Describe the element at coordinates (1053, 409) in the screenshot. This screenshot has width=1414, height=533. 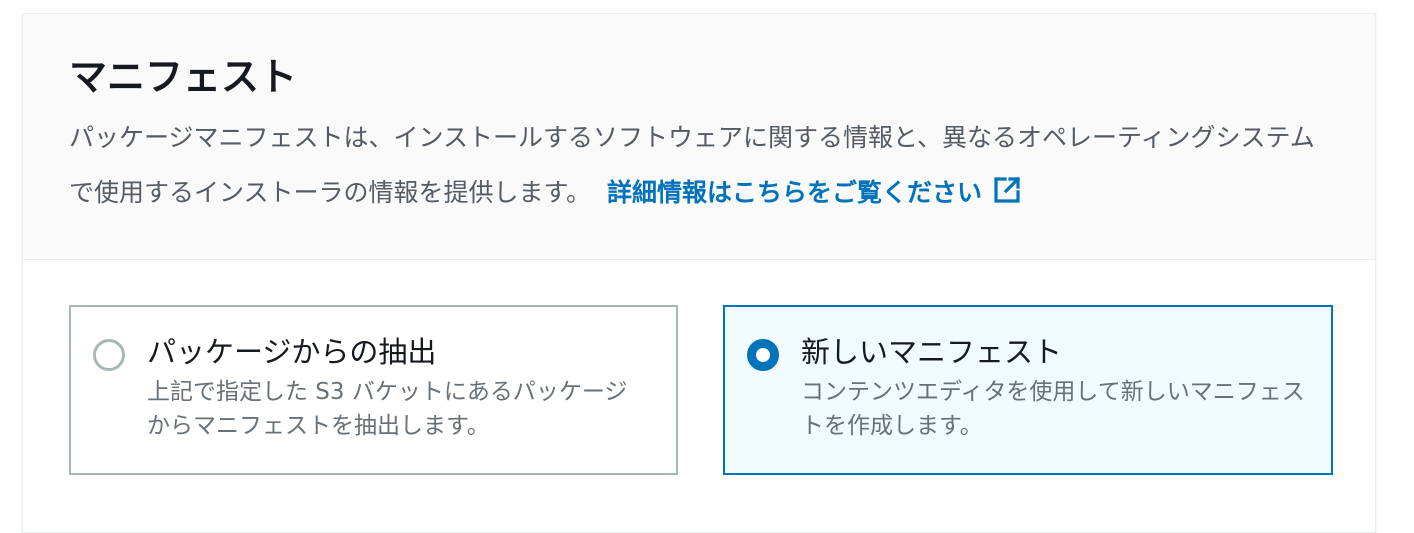
I see `option-description: コンテンツエディタを使用して新しいマニフェストを作成します。` at that location.